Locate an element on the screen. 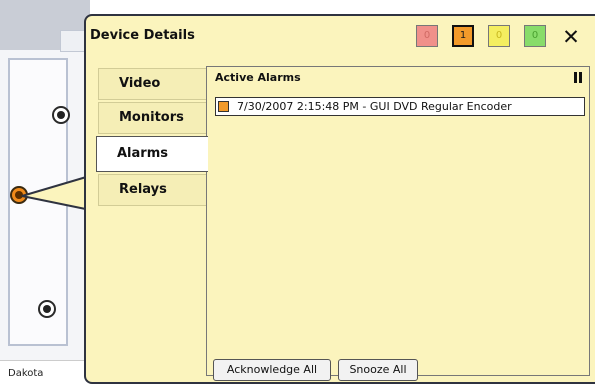  tab-monitors: Monitors is located at coordinates (154, 118).